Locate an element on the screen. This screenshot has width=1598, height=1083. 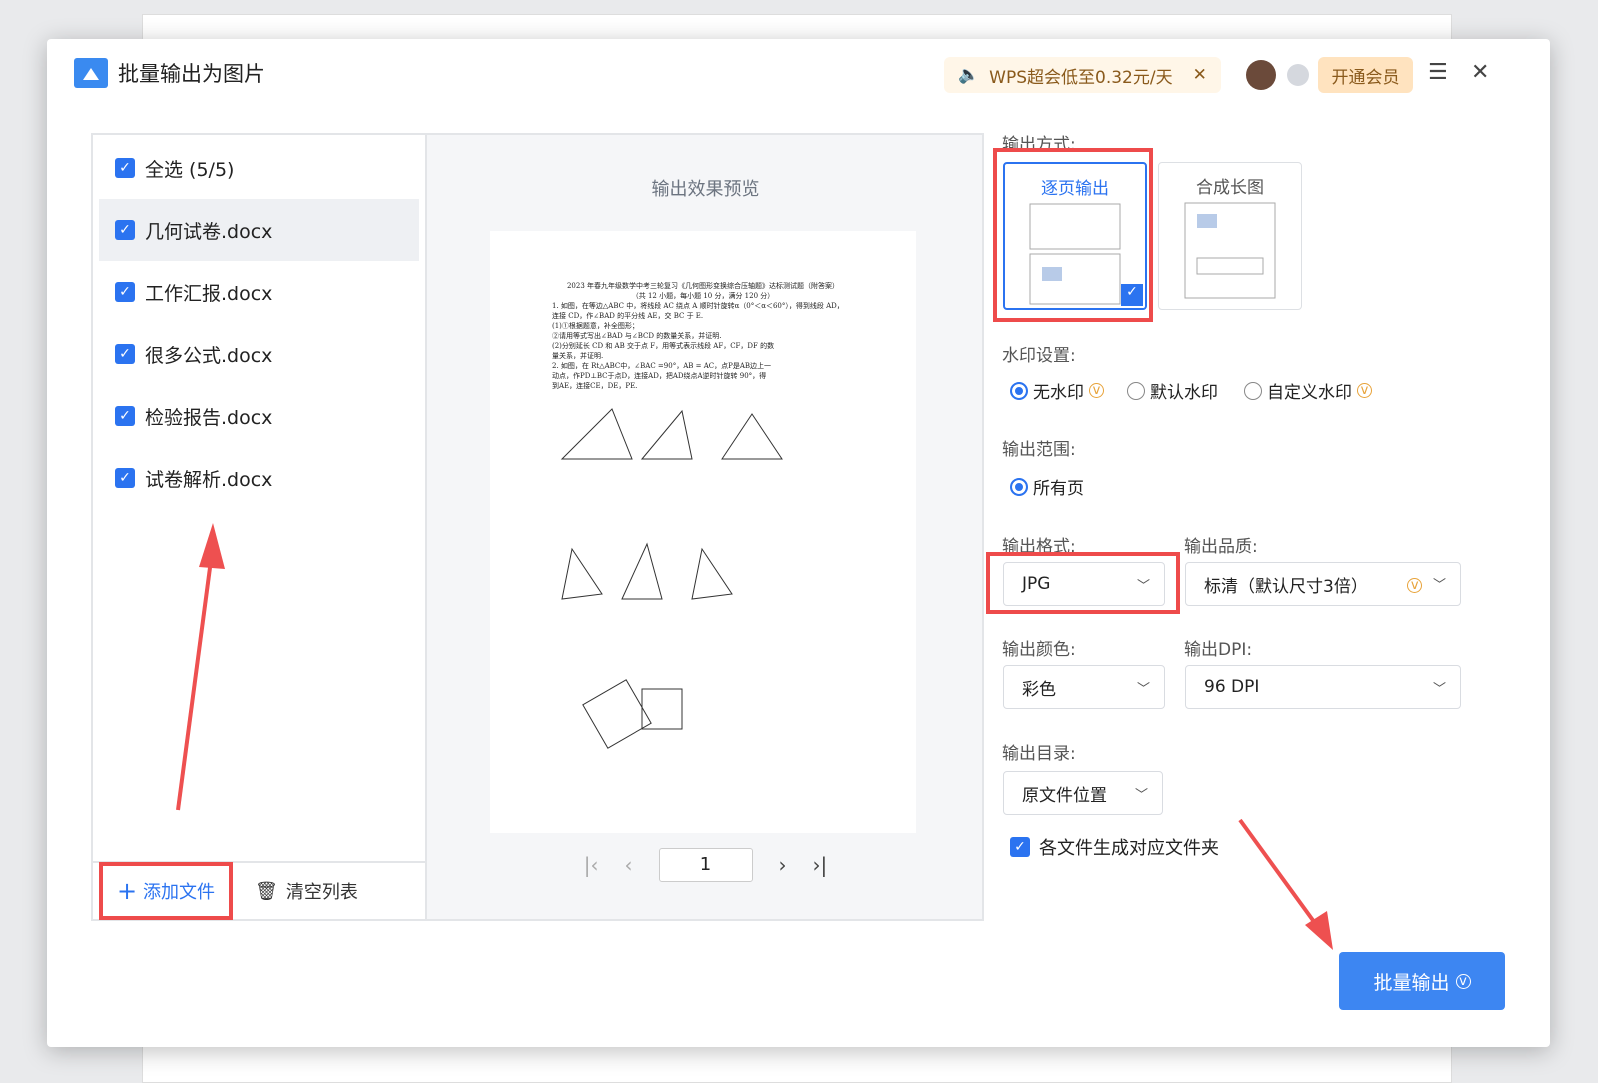
doc-line: 动点，作PD⊥BC于点D，连接AD，把AD绕点A逆时针旋转 90°，得 is located at coordinates (659, 376).